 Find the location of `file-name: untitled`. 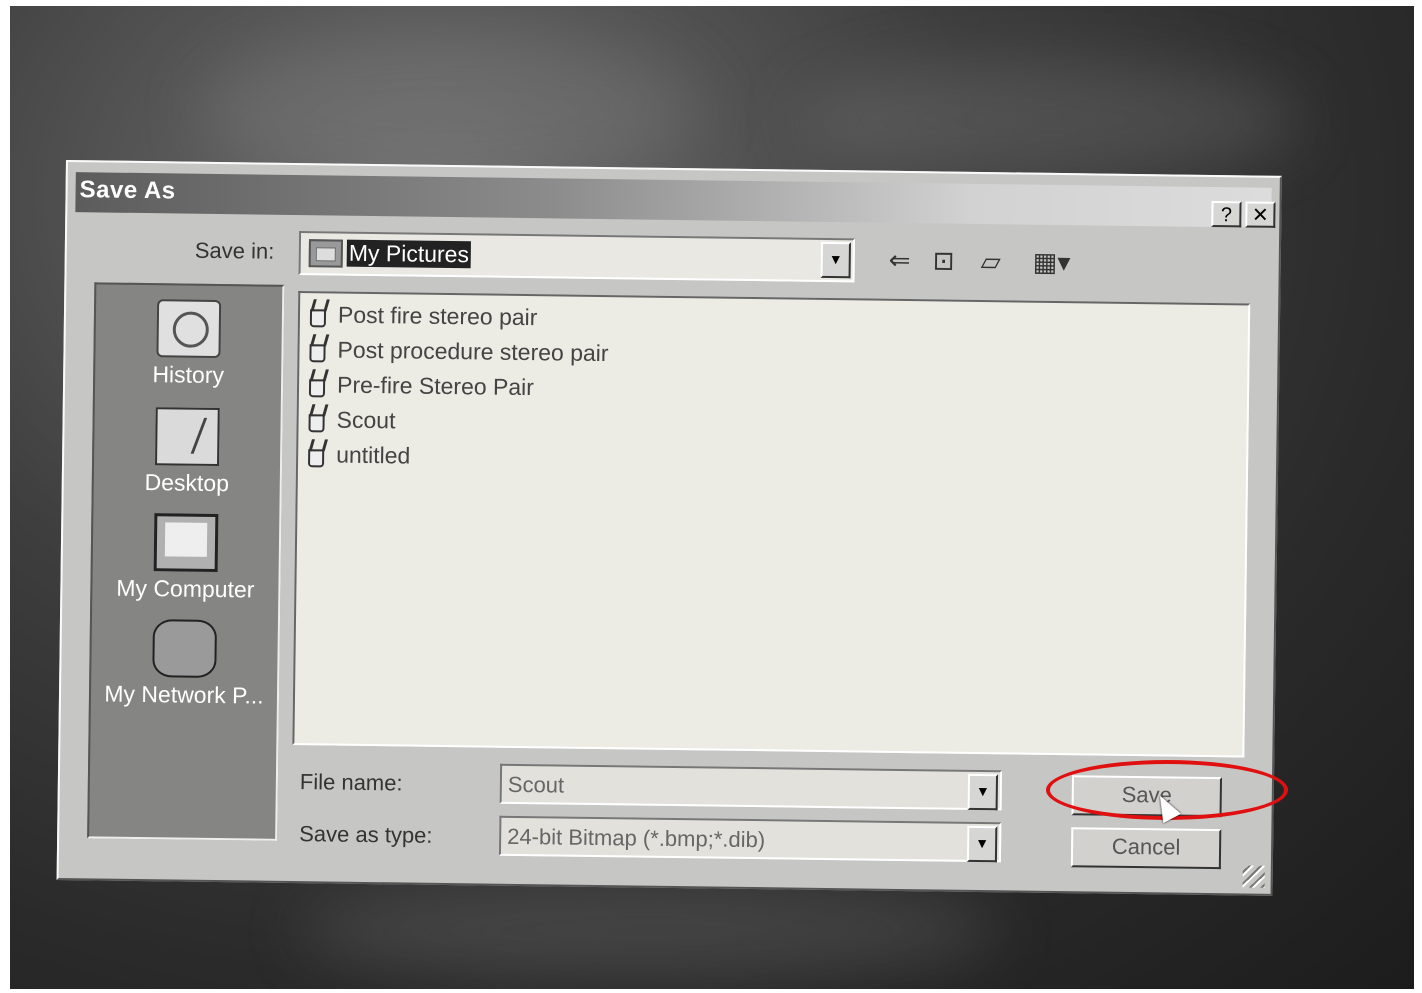

file-name: untitled is located at coordinates (373, 455).